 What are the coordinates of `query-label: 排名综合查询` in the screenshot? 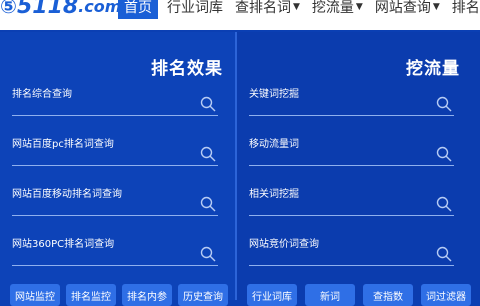 It's located at (42, 94).